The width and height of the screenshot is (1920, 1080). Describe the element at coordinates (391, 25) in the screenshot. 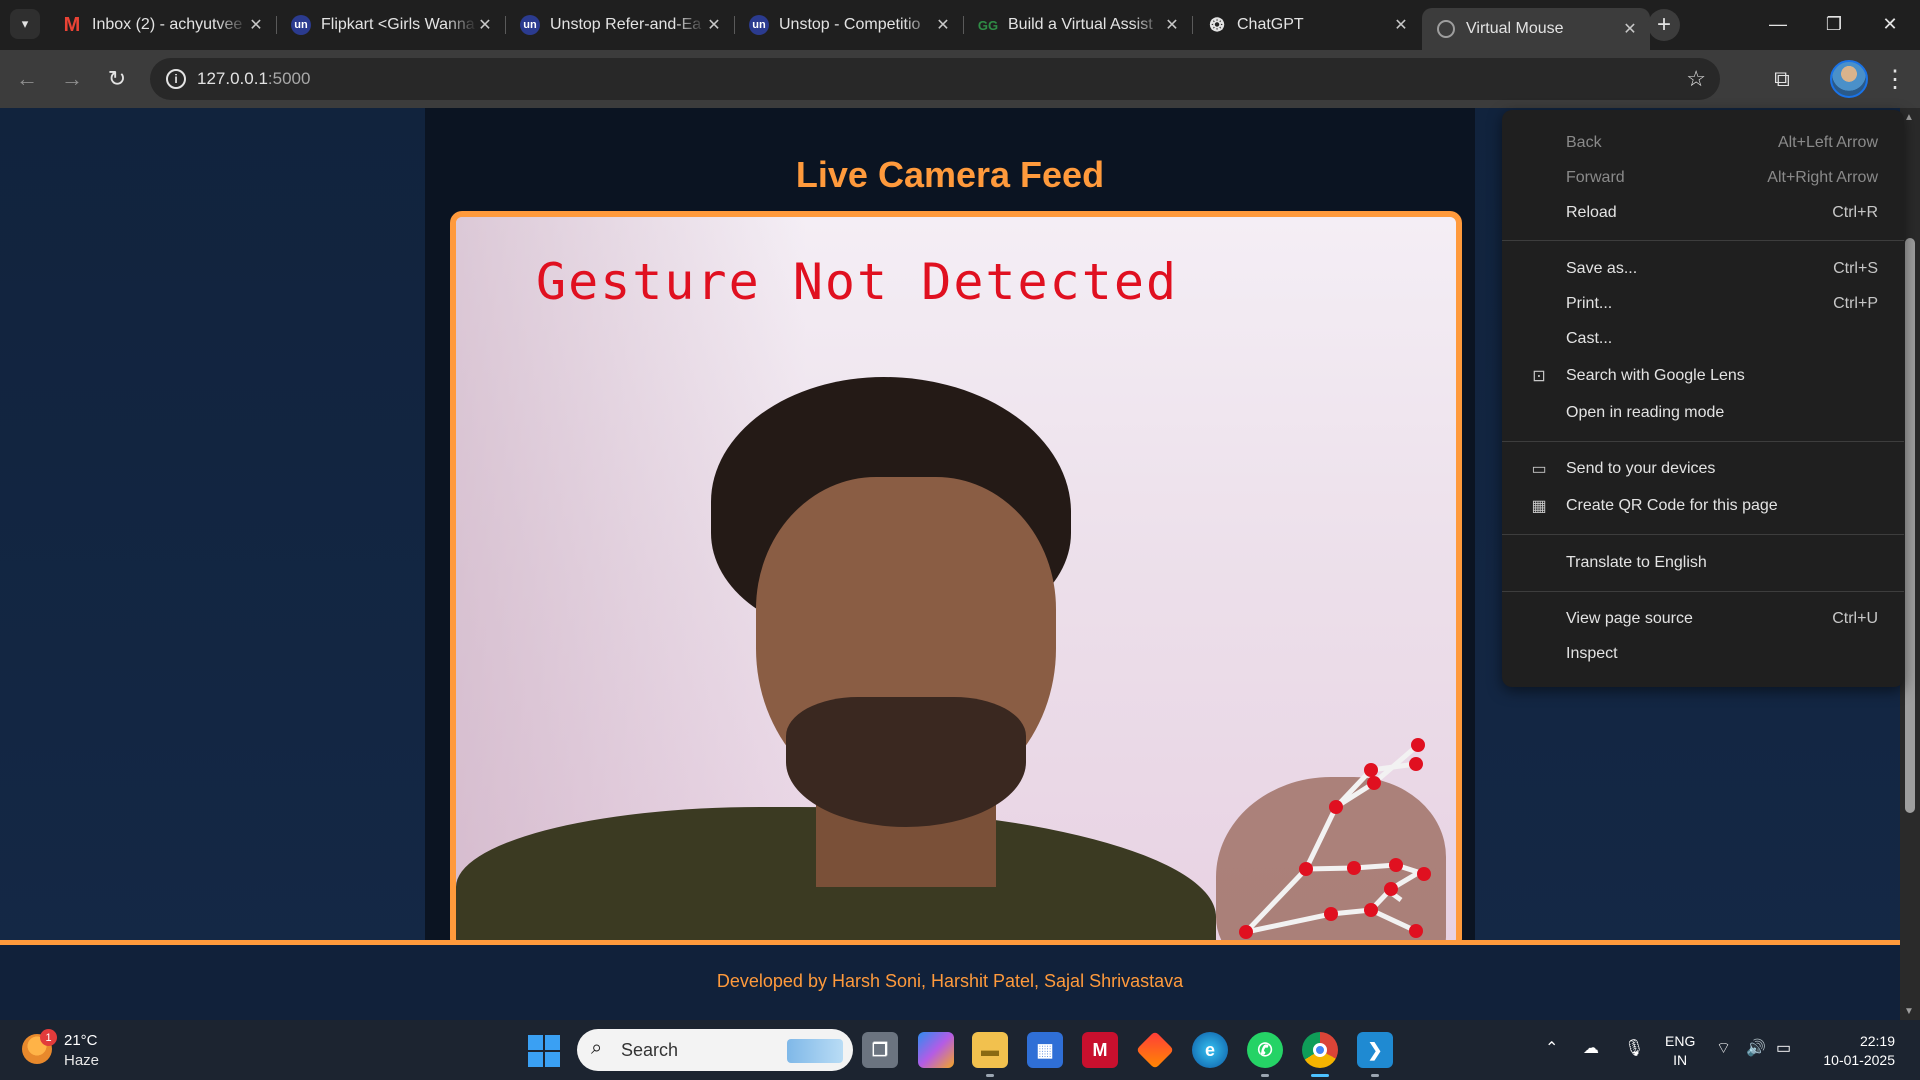

I see `tab-flipkart: un Flipkart <Girls Wanna ✕` at that location.